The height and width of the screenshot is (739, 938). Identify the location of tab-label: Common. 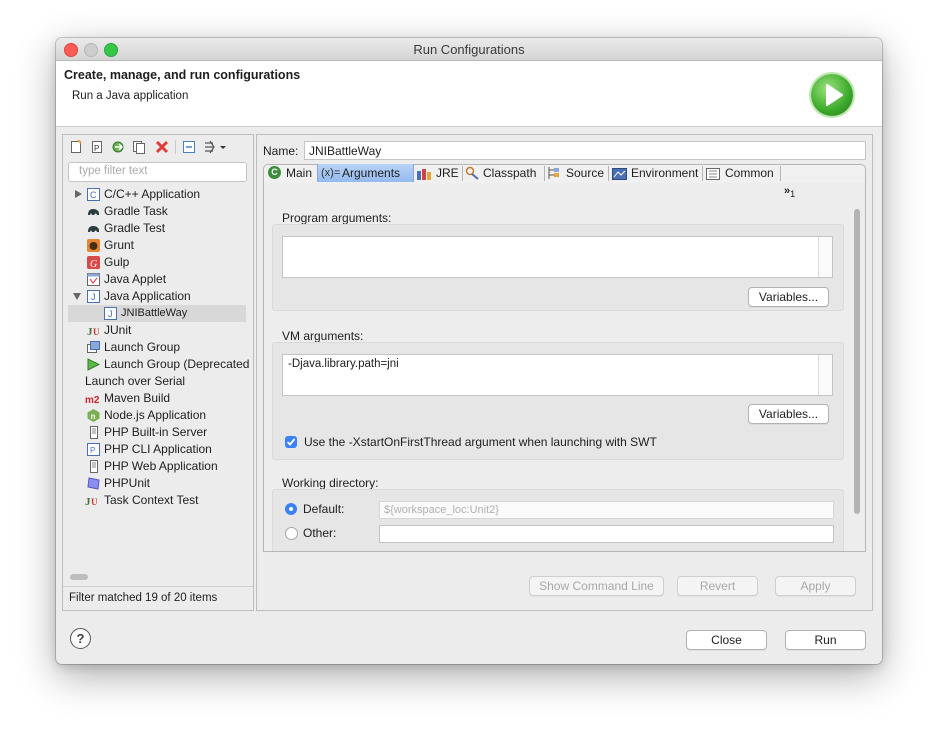
(749, 173).